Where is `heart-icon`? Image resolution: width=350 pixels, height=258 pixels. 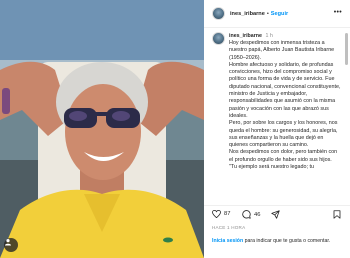
heart-icon is located at coordinates (216, 214).